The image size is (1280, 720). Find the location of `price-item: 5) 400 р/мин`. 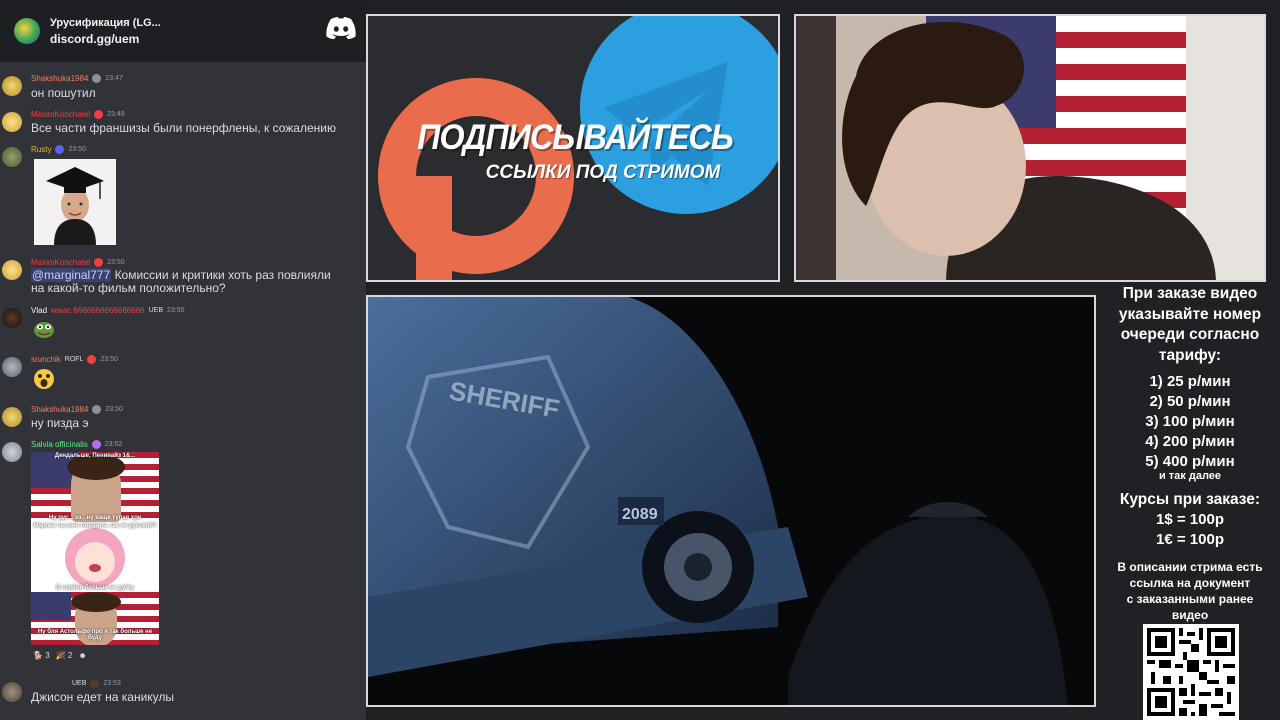

price-item: 5) 400 р/мин is located at coordinates (1190, 461).